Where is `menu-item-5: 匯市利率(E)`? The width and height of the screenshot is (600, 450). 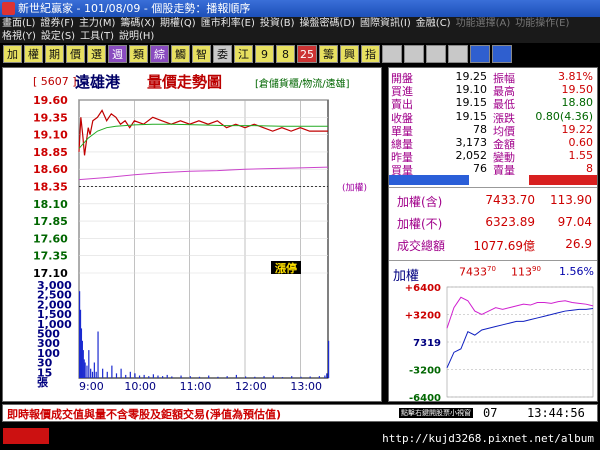 menu-item-5: 匯市利率(E) is located at coordinates (228, 23).